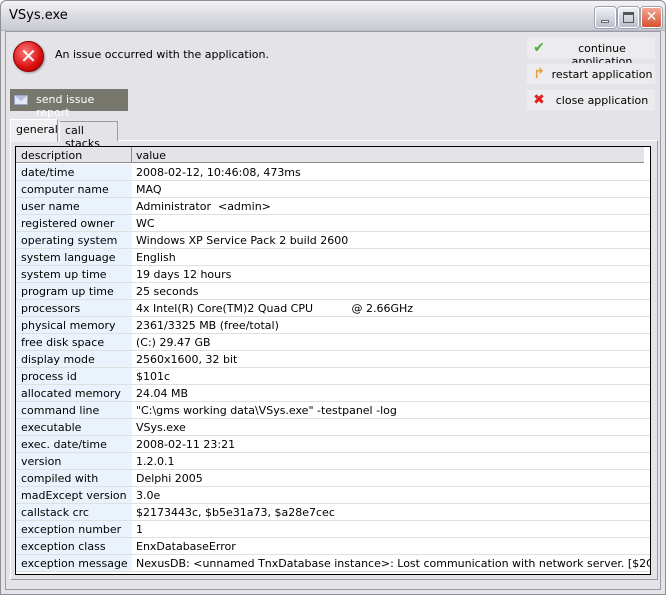  Describe the element at coordinates (74, 512) in the screenshot. I see `row-description: callstack crc` at that location.